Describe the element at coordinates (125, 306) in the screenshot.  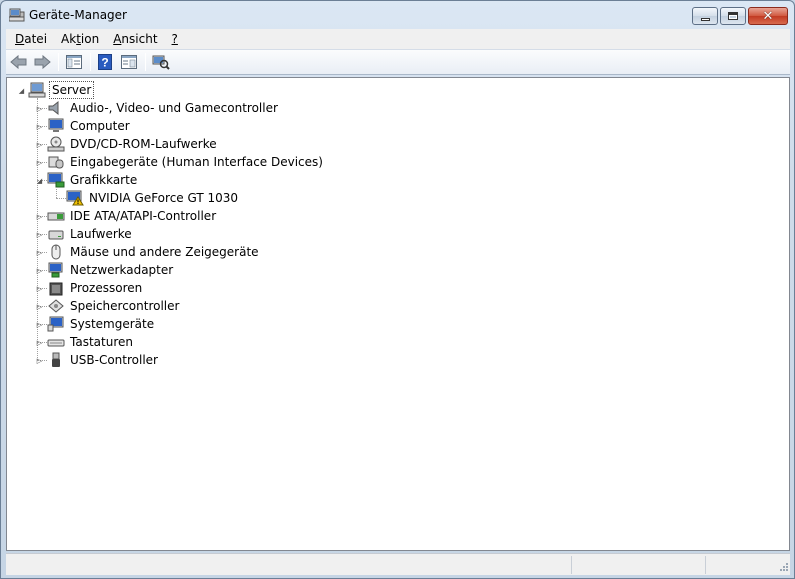
I see `tree-category-label: Speichercontroller` at that location.